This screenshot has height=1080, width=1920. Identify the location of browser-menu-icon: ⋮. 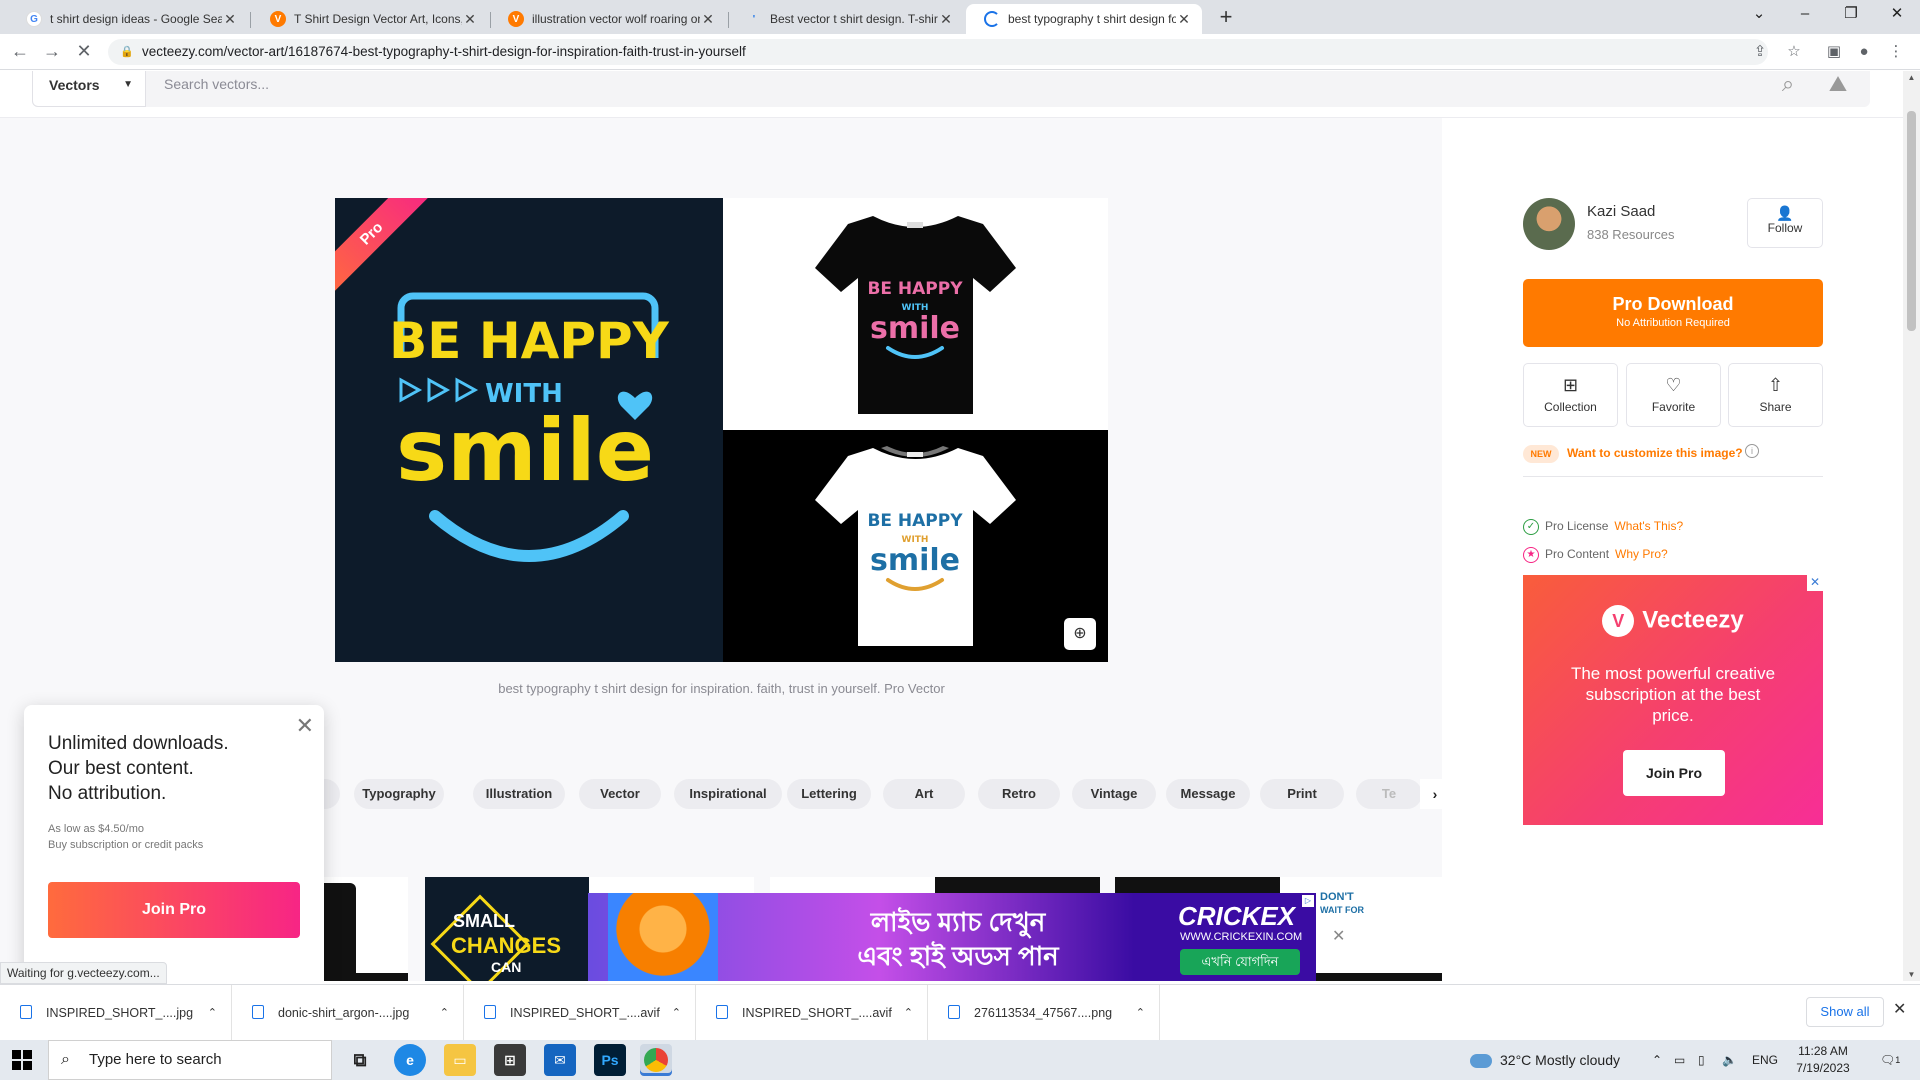
(1896, 52).